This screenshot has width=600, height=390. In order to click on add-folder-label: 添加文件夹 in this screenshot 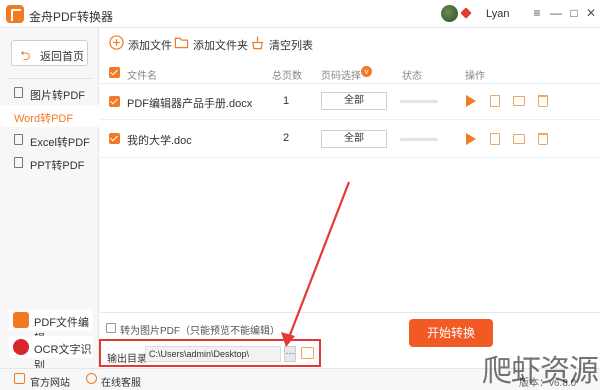, I will do `click(220, 46)`.